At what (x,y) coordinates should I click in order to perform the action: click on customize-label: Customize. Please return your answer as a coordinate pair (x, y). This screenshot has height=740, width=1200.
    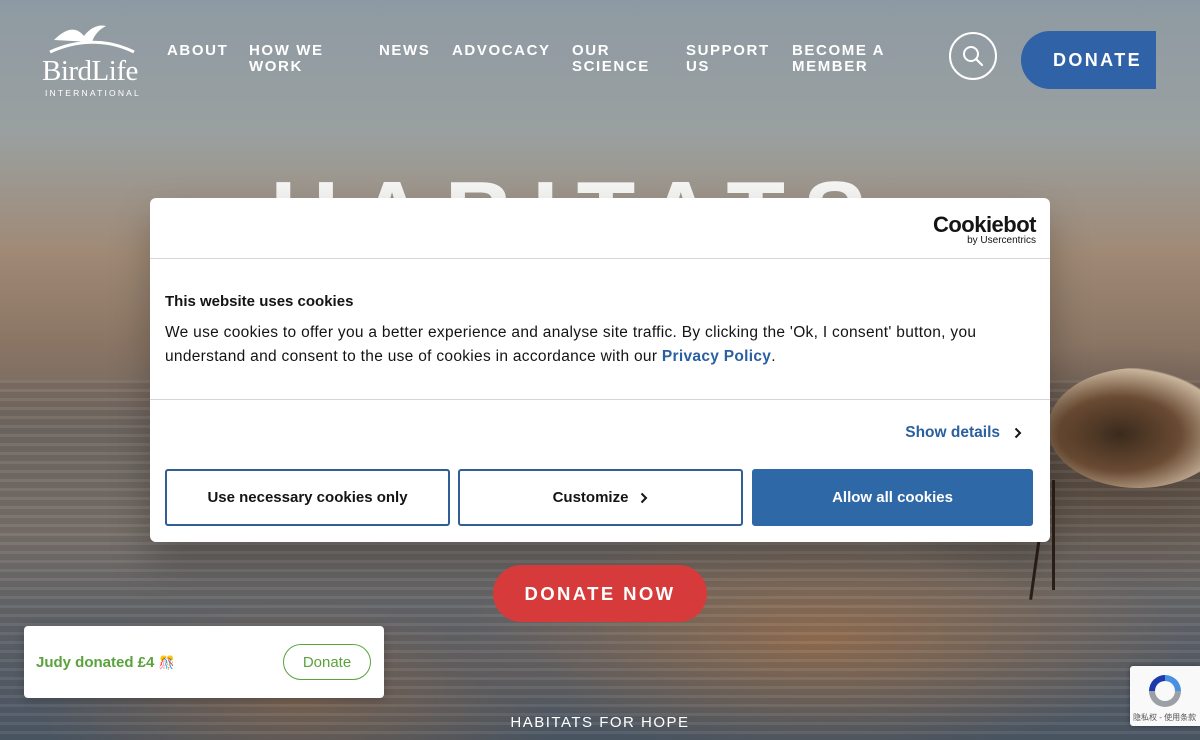
    Looking at the image, I should click on (590, 497).